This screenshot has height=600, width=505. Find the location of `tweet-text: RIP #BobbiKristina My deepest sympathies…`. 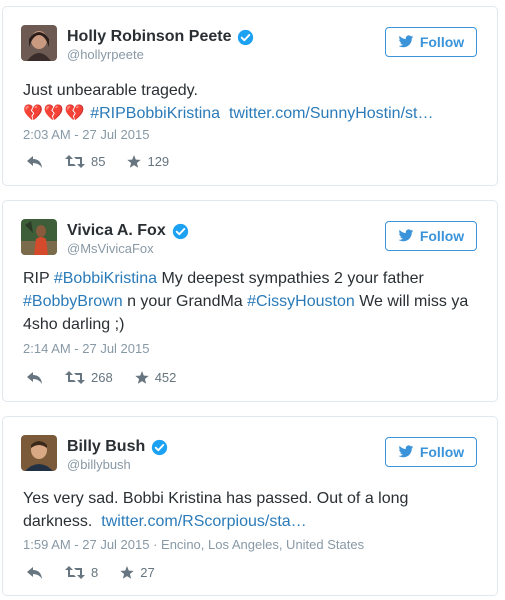

tweet-text: RIP #BobbiKristina My deepest sympathies… is located at coordinates (253, 301).